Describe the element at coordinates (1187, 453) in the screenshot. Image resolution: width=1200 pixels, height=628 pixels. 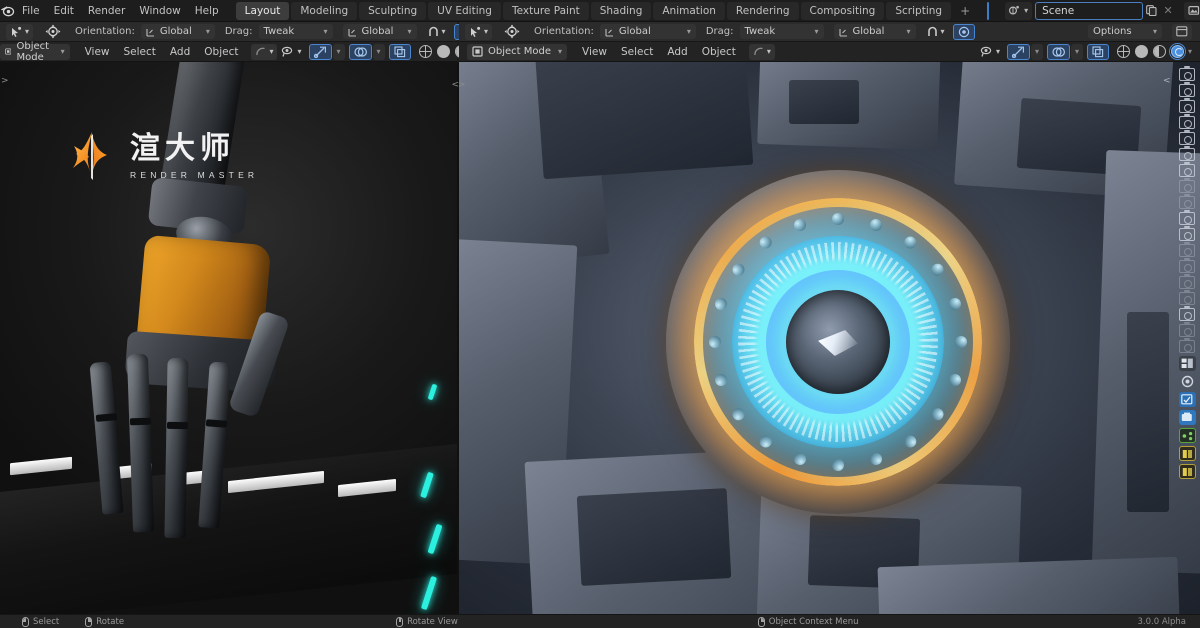
I see `material-node-icon` at that location.